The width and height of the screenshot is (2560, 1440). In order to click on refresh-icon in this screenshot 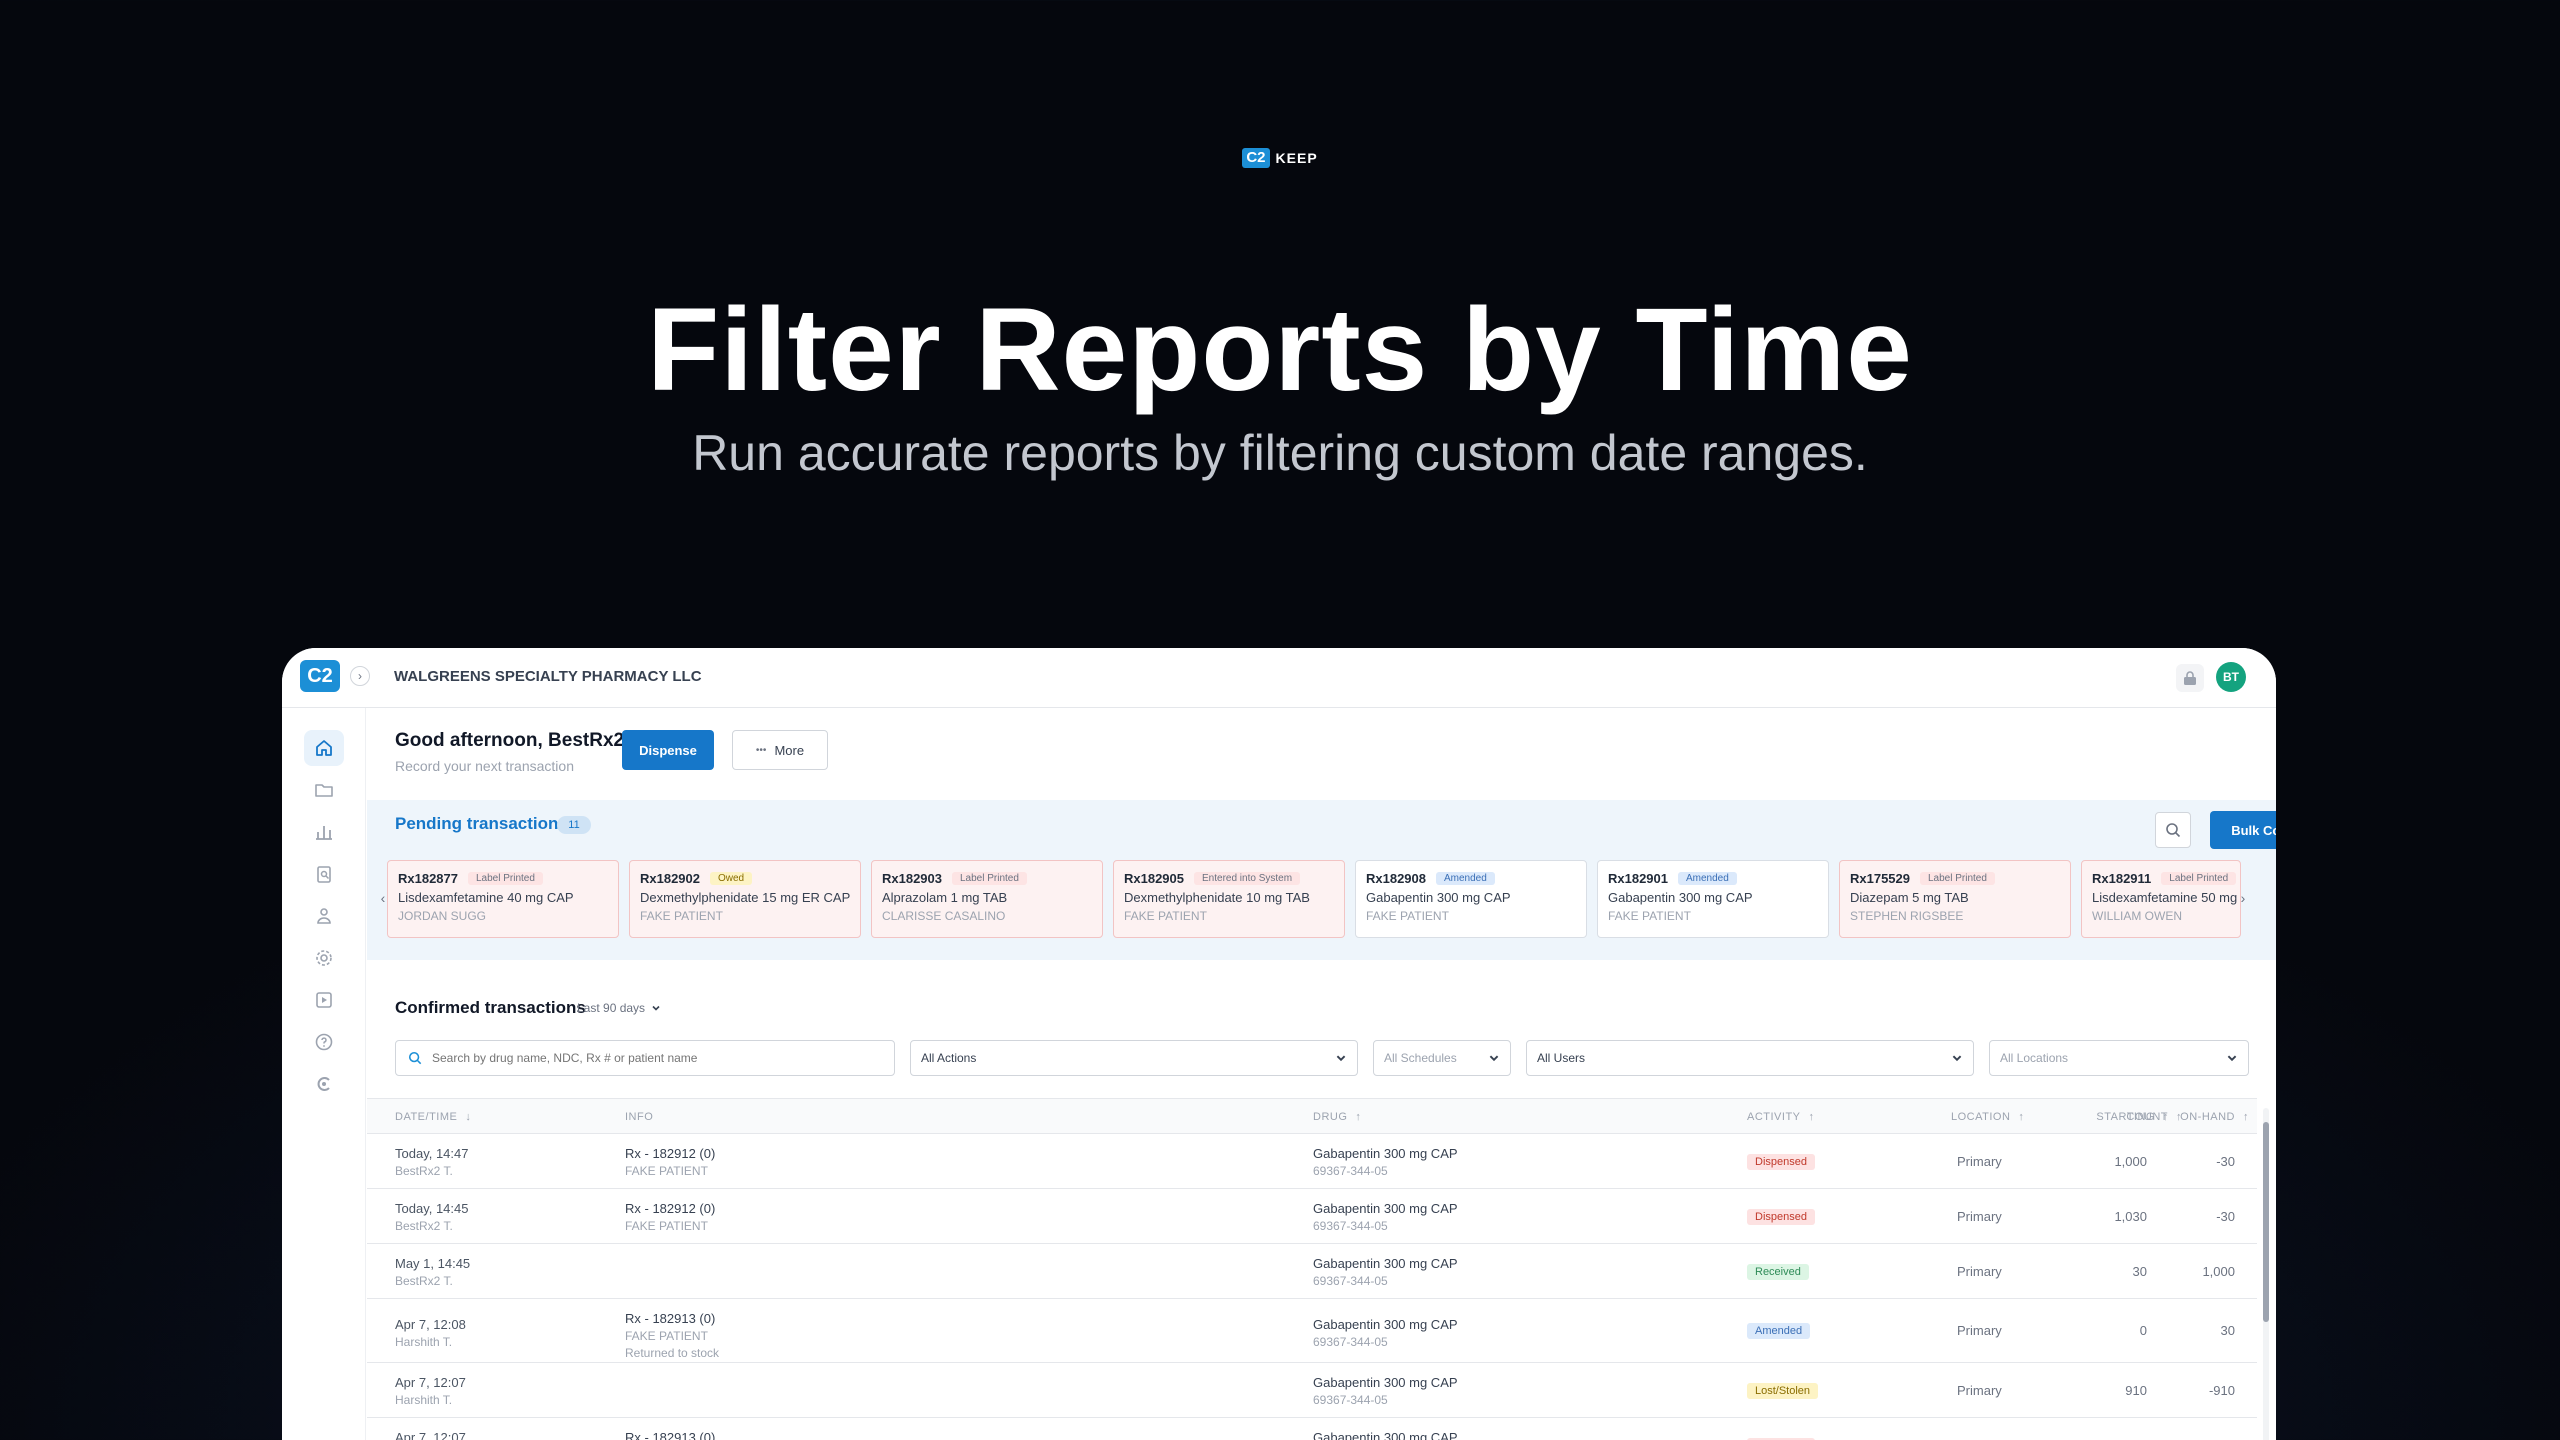, I will do `click(323, 1084)`.